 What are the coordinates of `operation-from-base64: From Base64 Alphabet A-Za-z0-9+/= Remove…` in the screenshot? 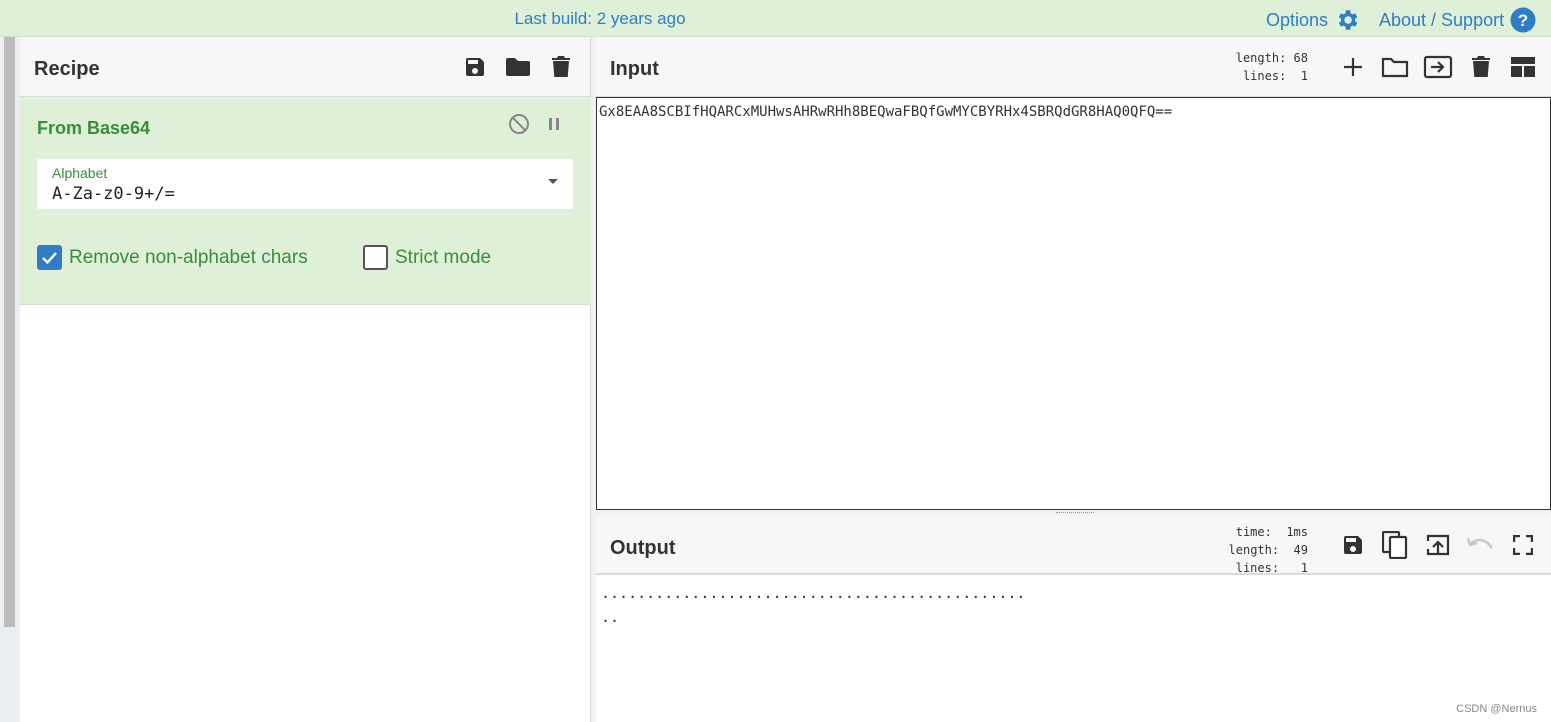 It's located at (305, 201).